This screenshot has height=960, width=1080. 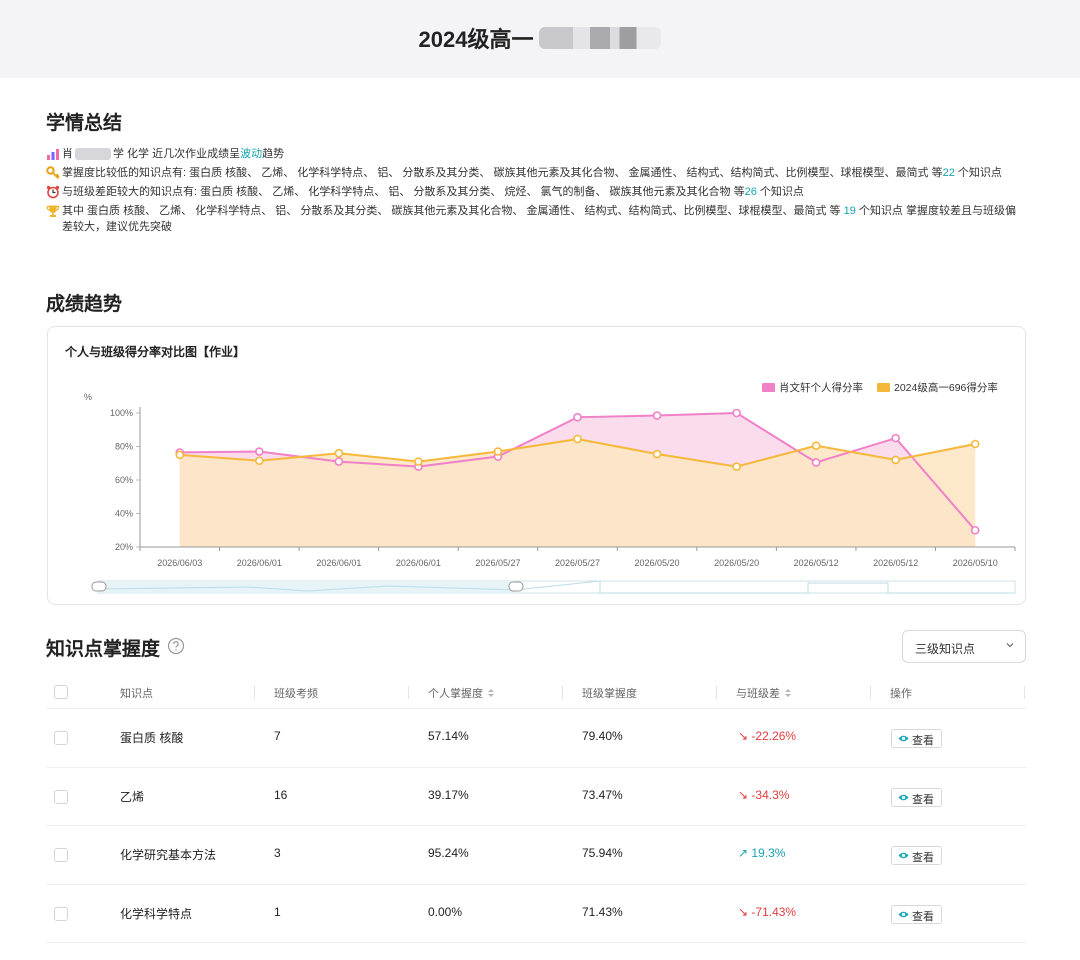 I want to click on cell-diff-value: 19.3%, so click(x=768, y=853).